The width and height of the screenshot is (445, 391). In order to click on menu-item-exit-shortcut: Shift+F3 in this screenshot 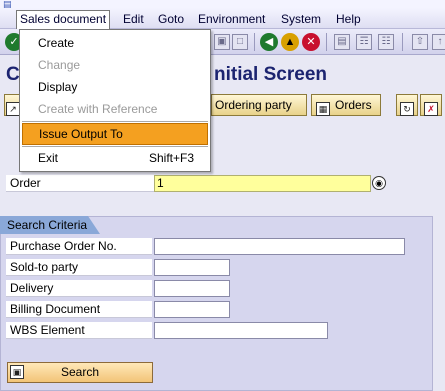, I will do `click(171, 158)`.